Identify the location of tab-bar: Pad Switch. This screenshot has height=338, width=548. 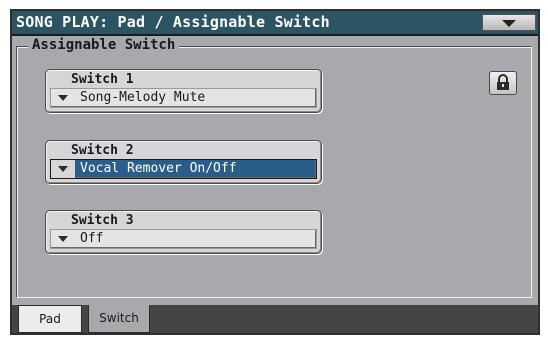
(275, 319).